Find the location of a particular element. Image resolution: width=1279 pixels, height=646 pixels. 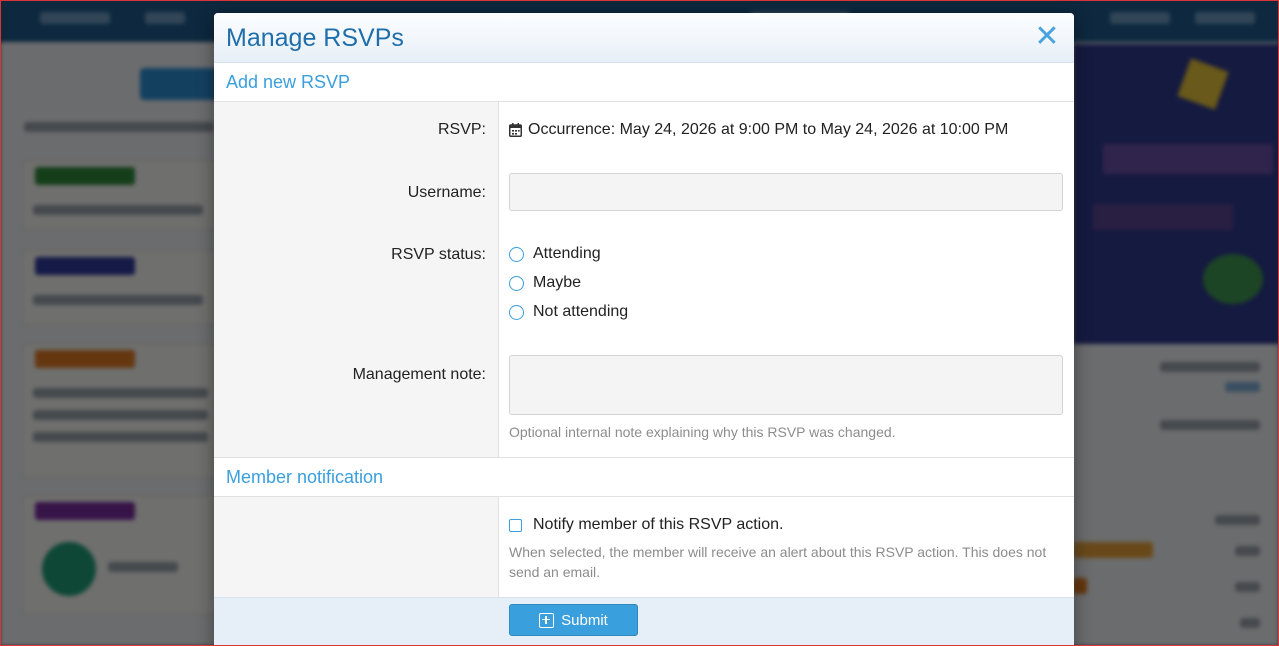

notify-member-label: Notify member of this RSVP action. is located at coordinates (658, 524).